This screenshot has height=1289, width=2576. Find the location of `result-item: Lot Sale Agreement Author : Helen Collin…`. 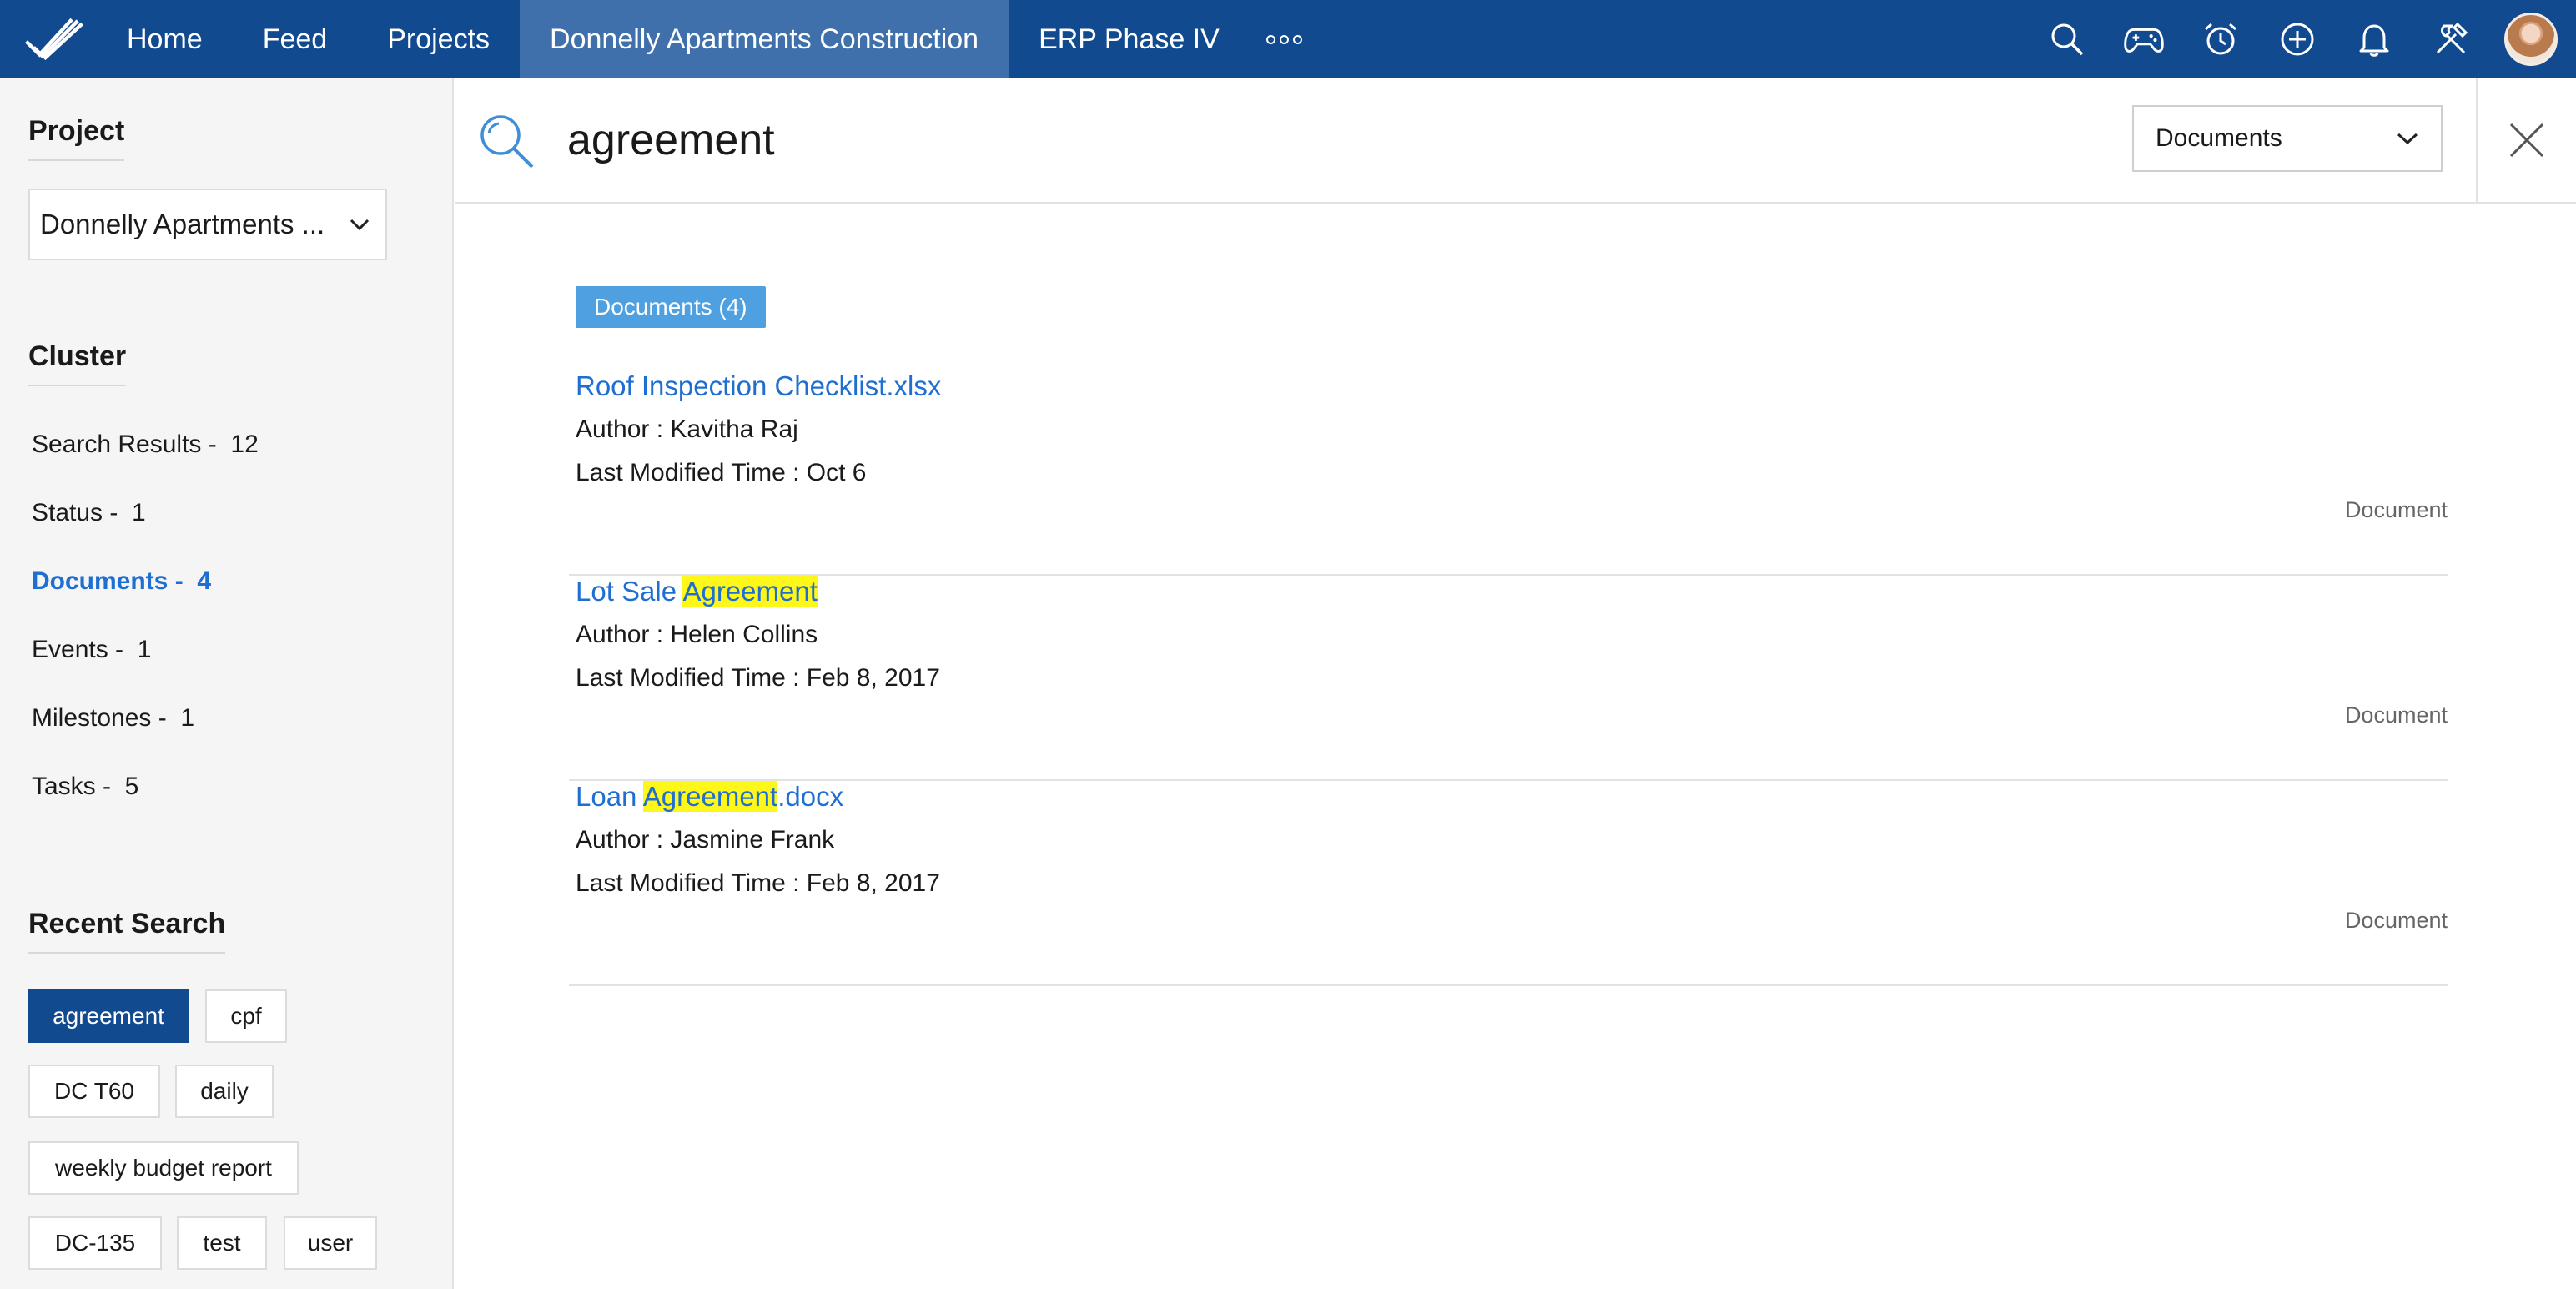

result-item: Lot Sale Agreement Author : Helen Collin… is located at coordinates (1508, 678).